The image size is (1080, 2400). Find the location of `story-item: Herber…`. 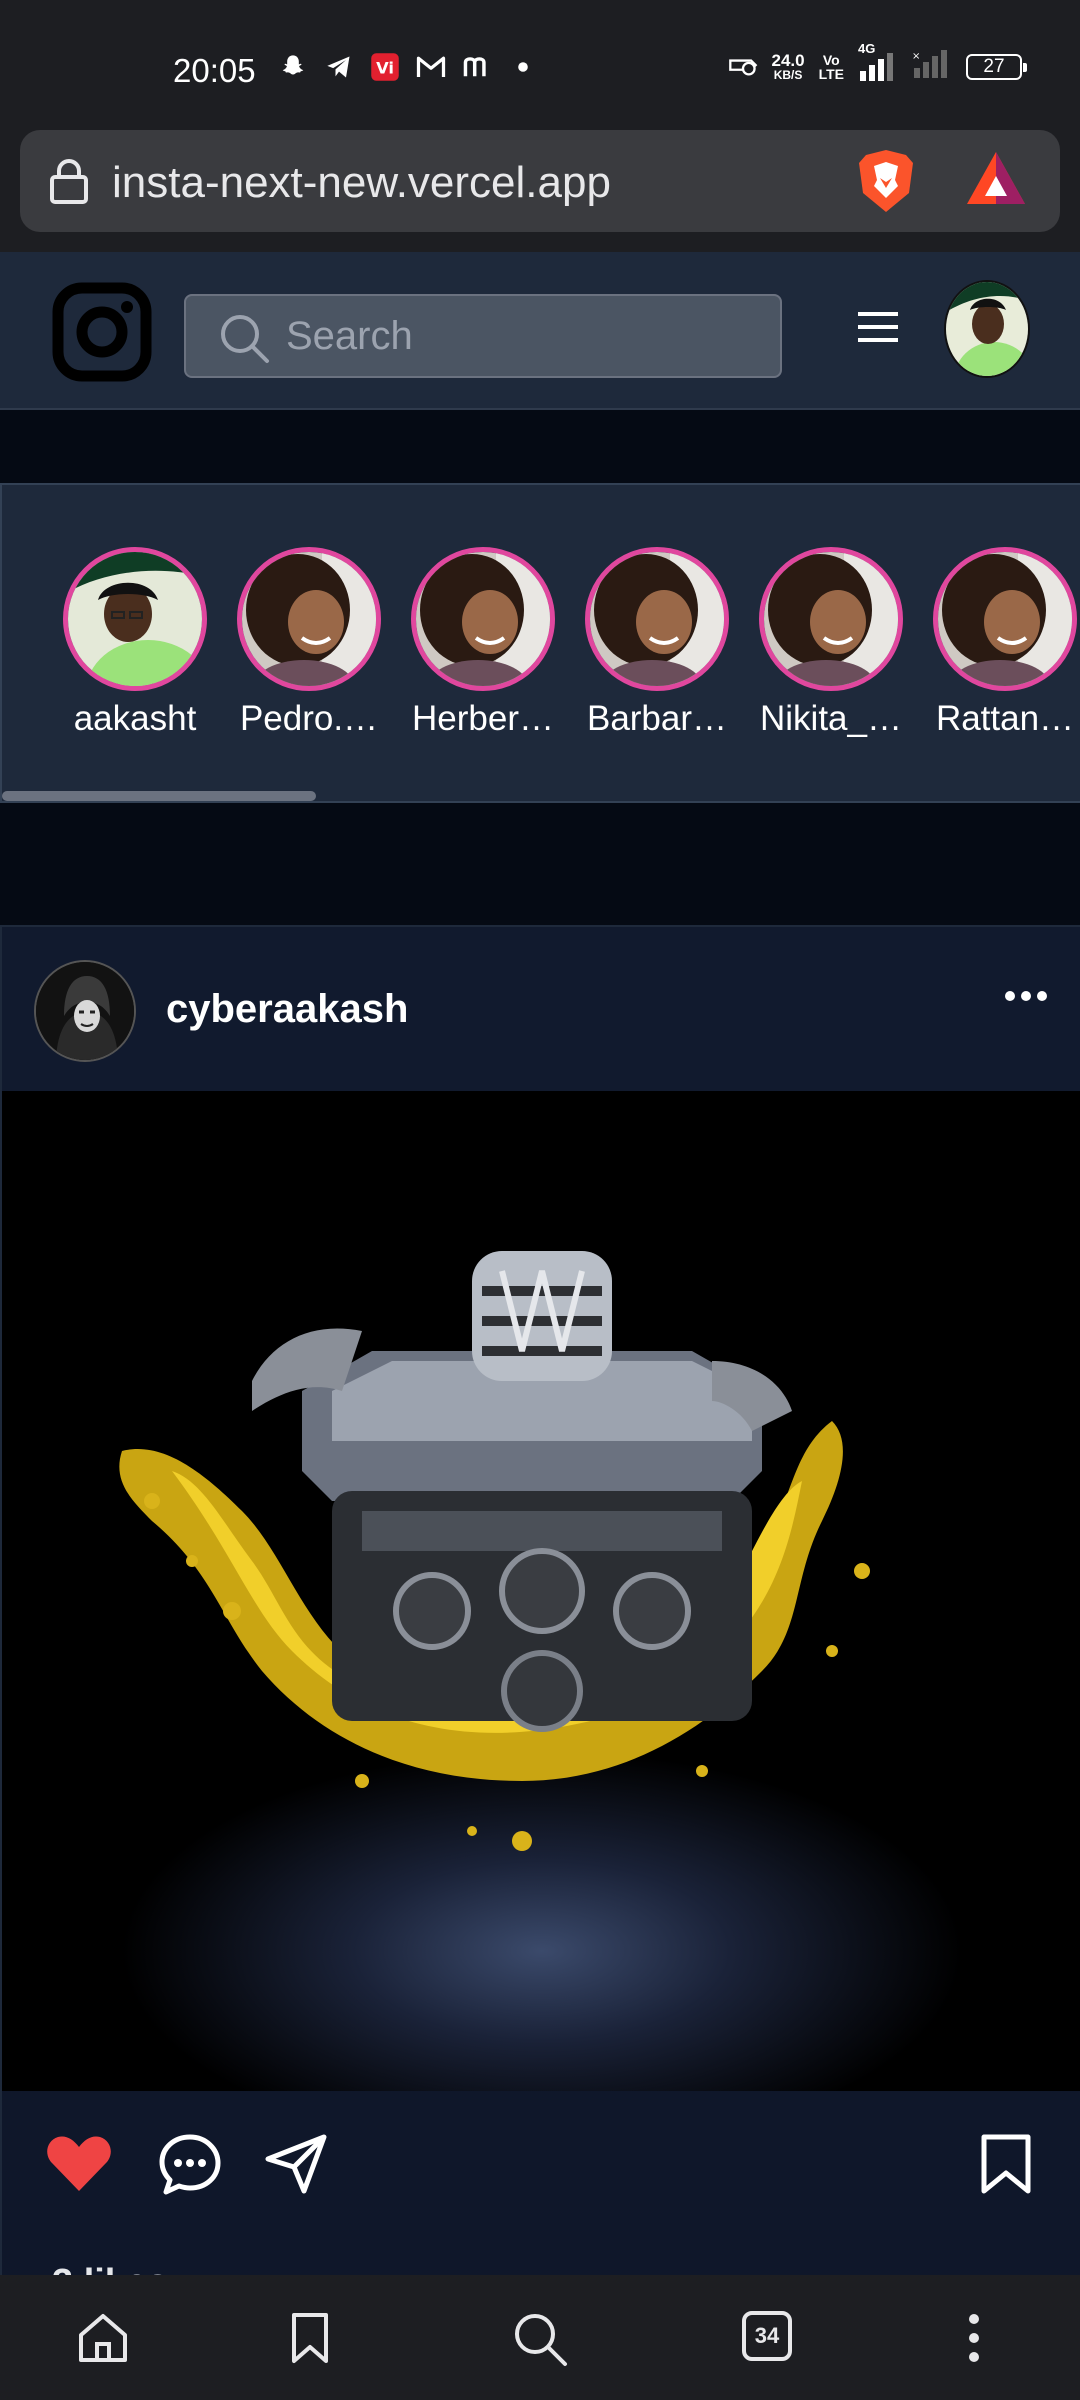

story-item: Herber… is located at coordinates (483, 643).